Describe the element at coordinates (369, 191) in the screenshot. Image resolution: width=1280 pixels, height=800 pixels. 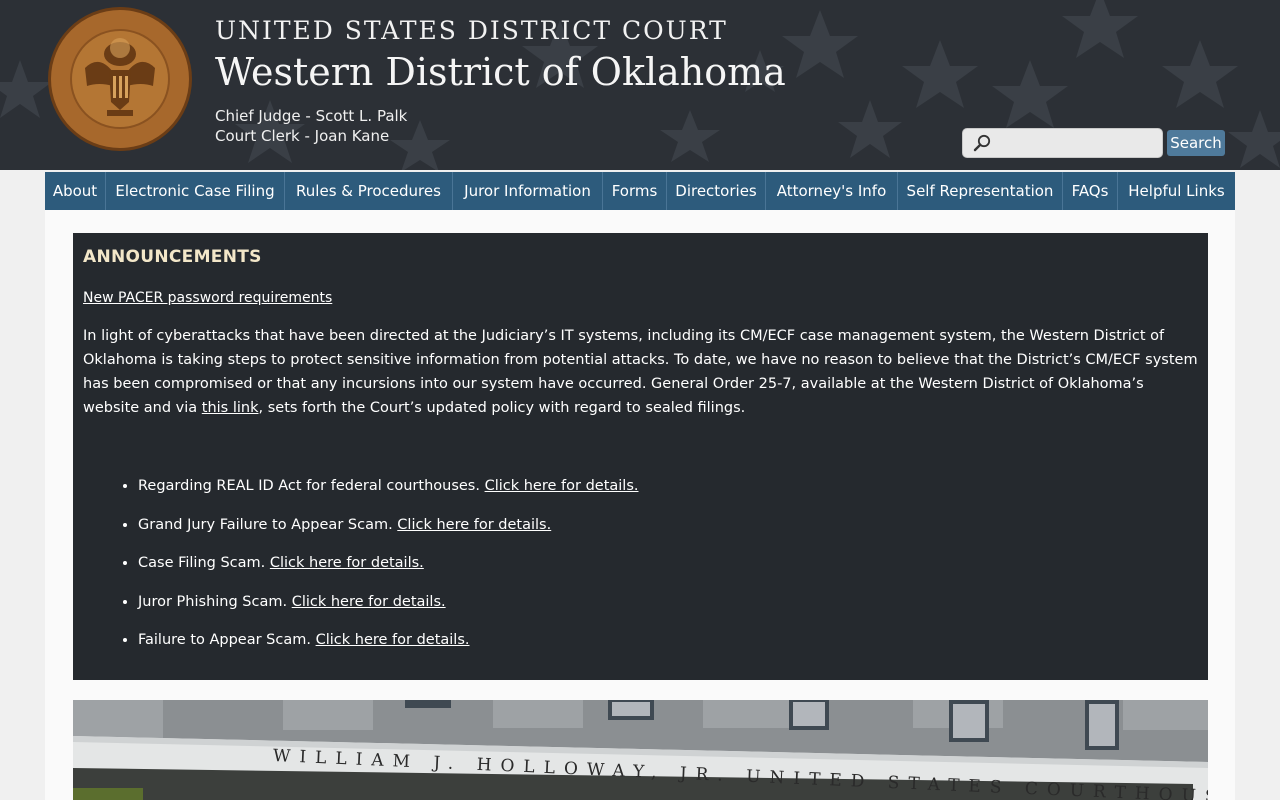
I see `nav-item-rules-procedures: Rules & Procedures` at that location.